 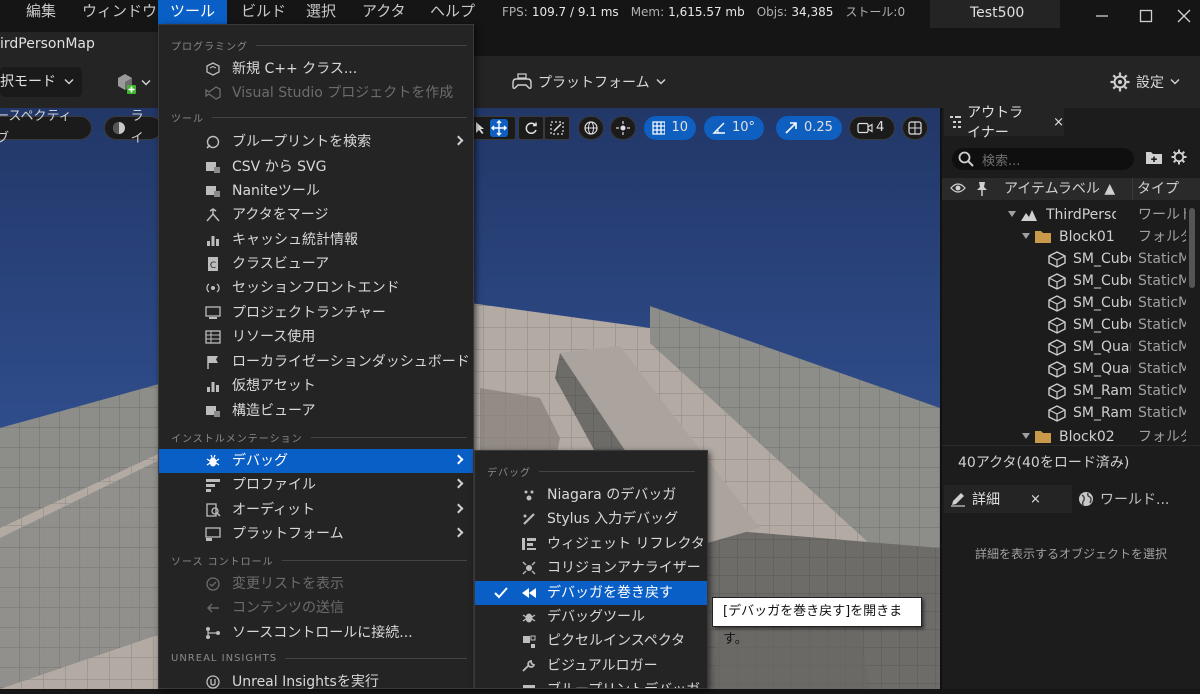 I want to click on platforms-label: プラットフォーム, so click(x=594, y=83).